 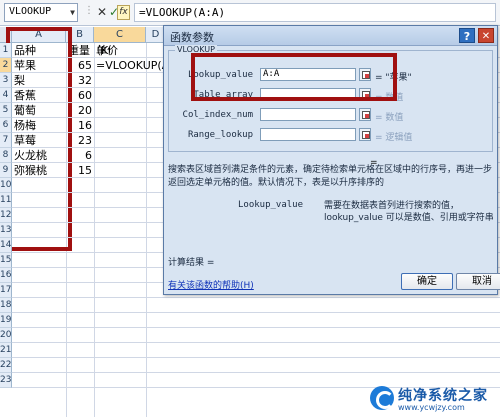 What do you see at coordinates (308, 134) in the screenshot?
I see `range-lookup-input` at bounding box center [308, 134].